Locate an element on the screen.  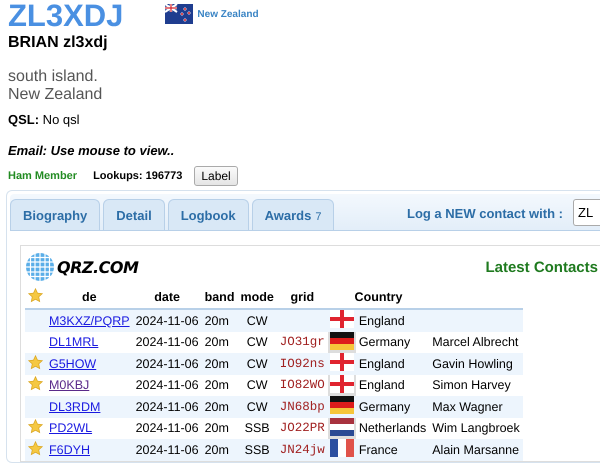
qsl-text: QSL: No qsl is located at coordinates (44, 119).